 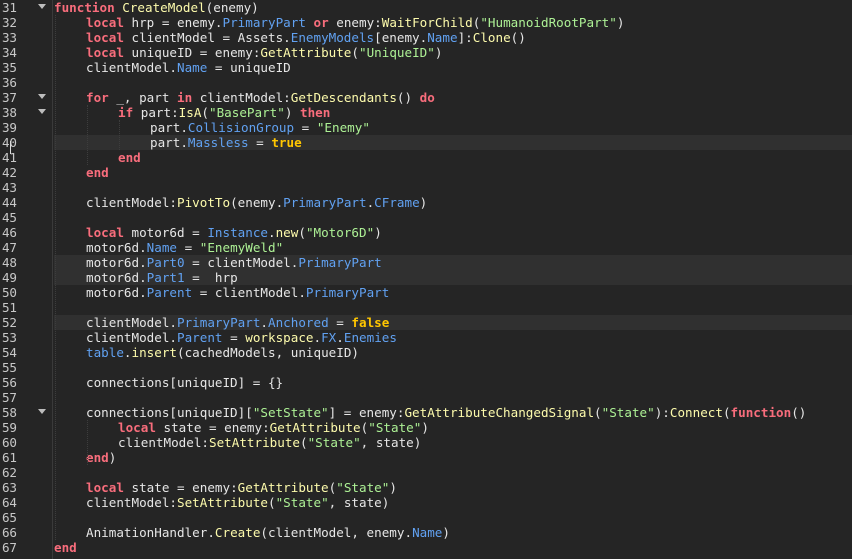 What do you see at coordinates (237, 532) in the screenshot?
I see `code-token: Create` at bounding box center [237, 532].